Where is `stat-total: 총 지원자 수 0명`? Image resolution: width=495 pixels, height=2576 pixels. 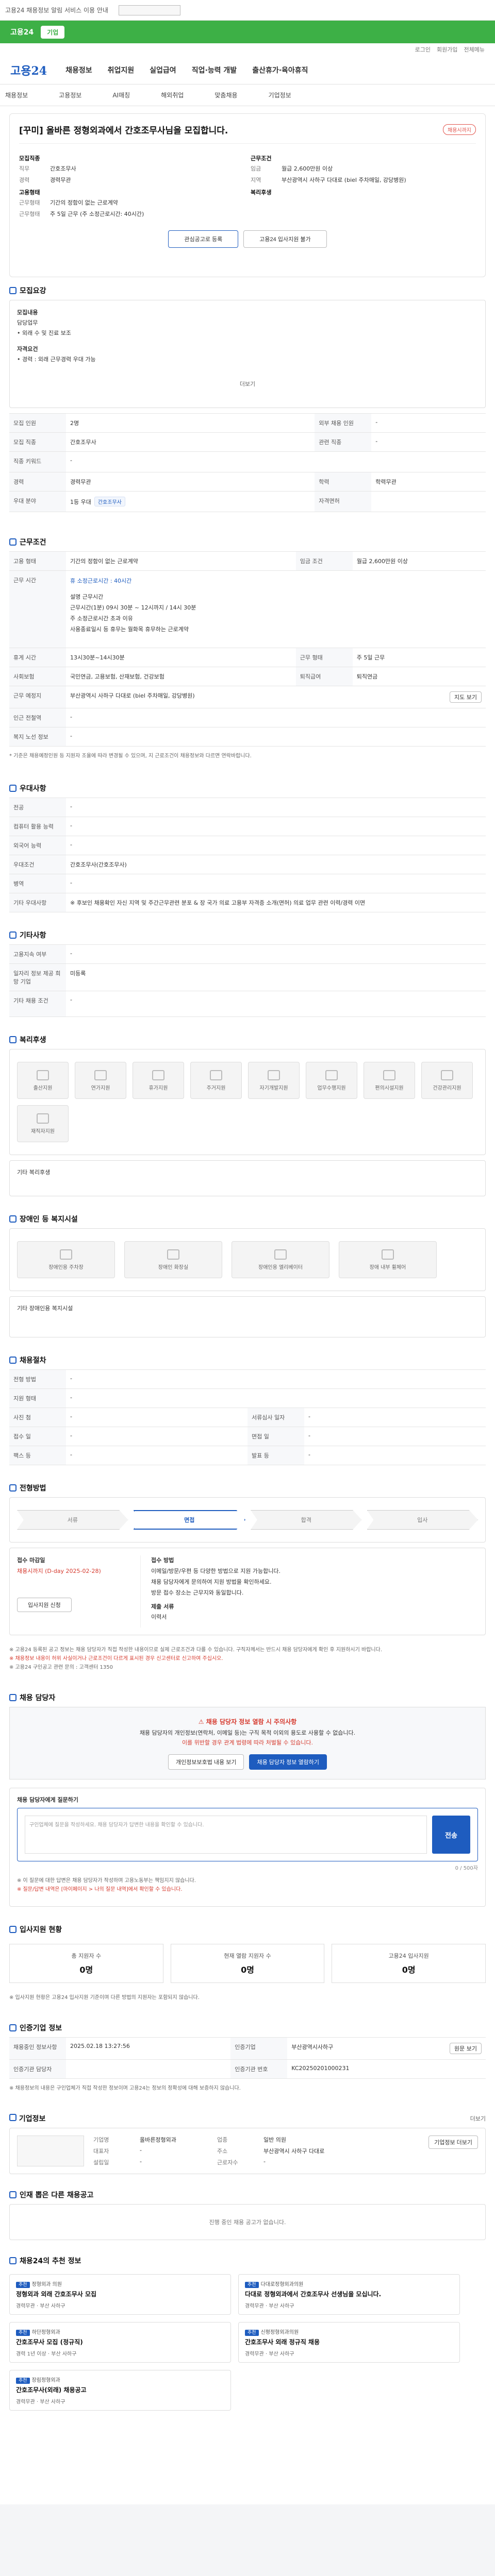
stat-total: 총 지원자 수 0명 is located at coordinates (86, 1964).